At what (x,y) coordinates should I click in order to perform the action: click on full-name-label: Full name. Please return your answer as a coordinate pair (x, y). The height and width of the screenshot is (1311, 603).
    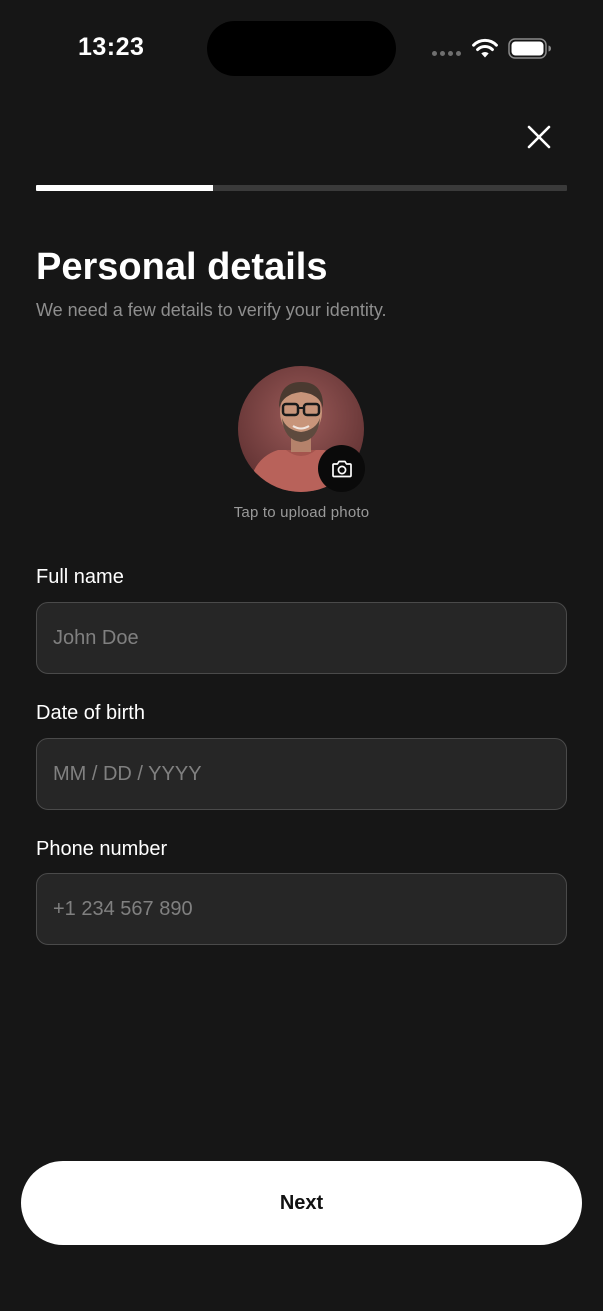
    Looking at the image, I should click on (80, 577).